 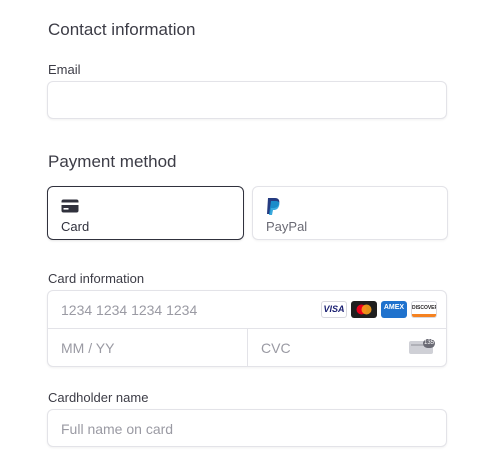 I want to click on amex-icon: AMEX, so click(x=394, y=309).